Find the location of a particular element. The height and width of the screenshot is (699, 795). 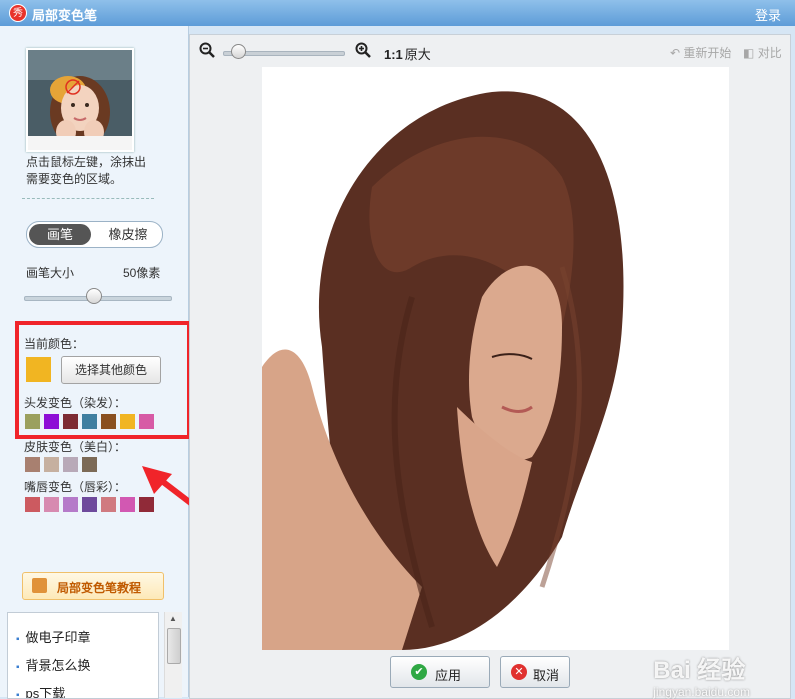

undo-icon: ↶ is located at coordinates (675, 53).